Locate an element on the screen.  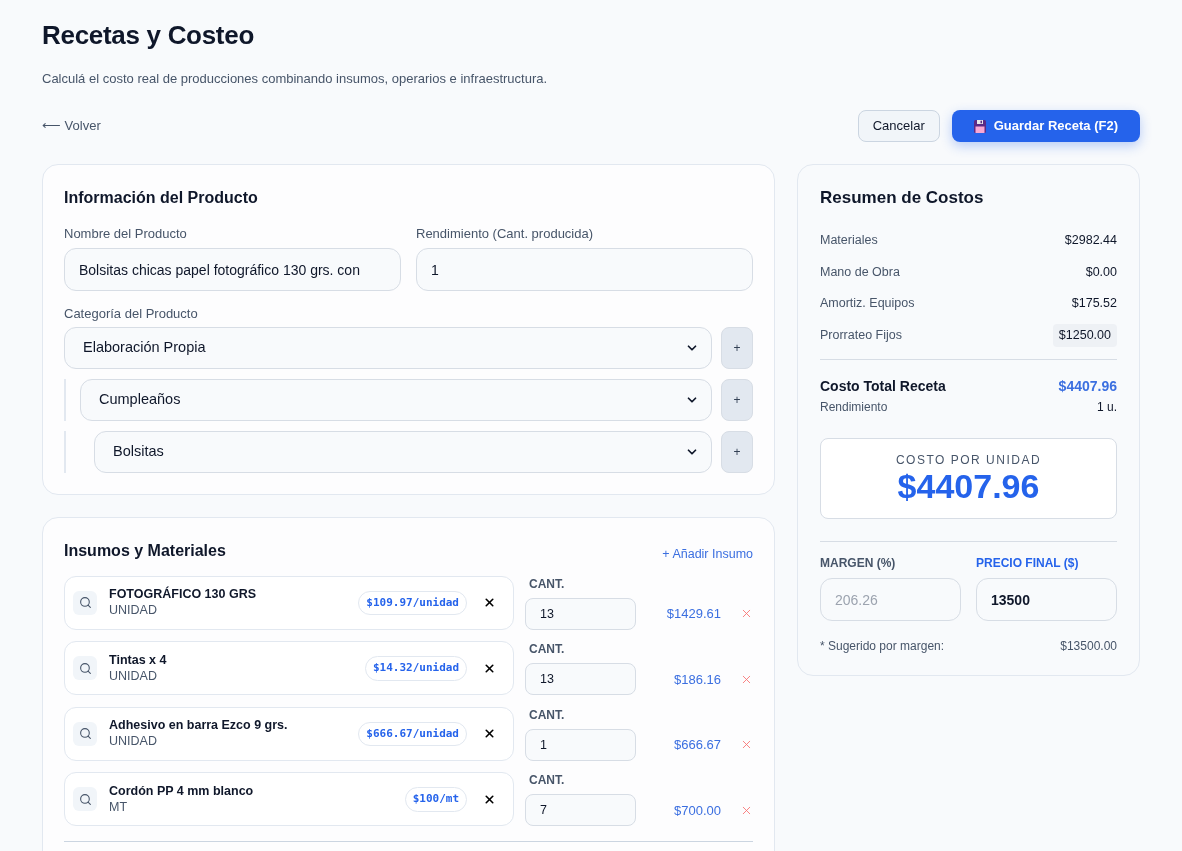
section-title: Información del Producto is located at coordinates (161, 198).